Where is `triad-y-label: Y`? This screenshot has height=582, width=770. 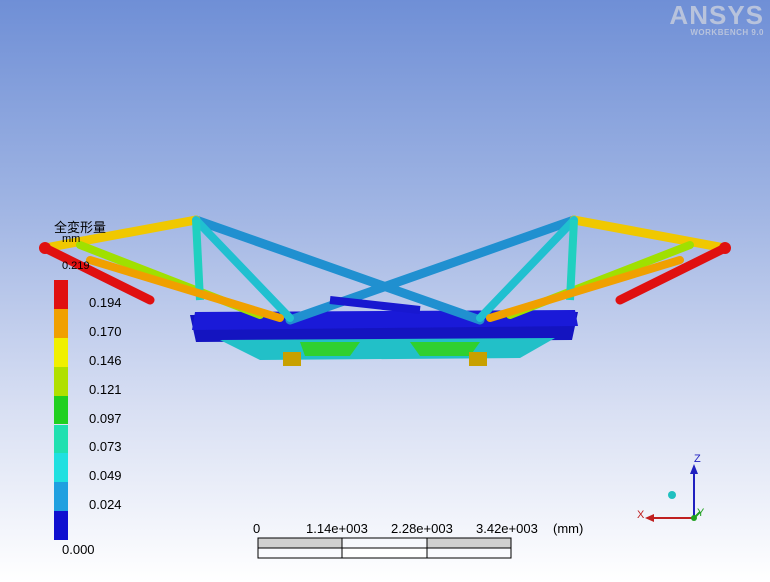 triad-y-label: Y is located at coordinates (701, 513).